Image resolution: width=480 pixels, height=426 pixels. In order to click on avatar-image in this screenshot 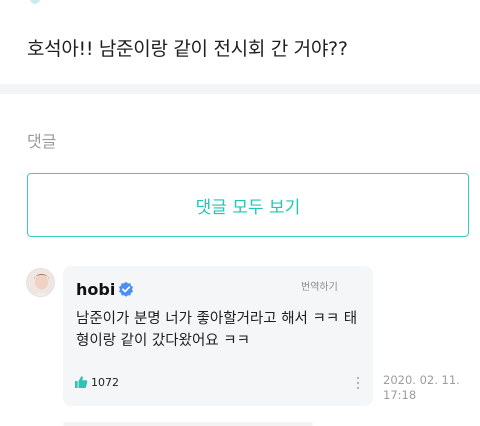, I will do `click(40, 282)`.